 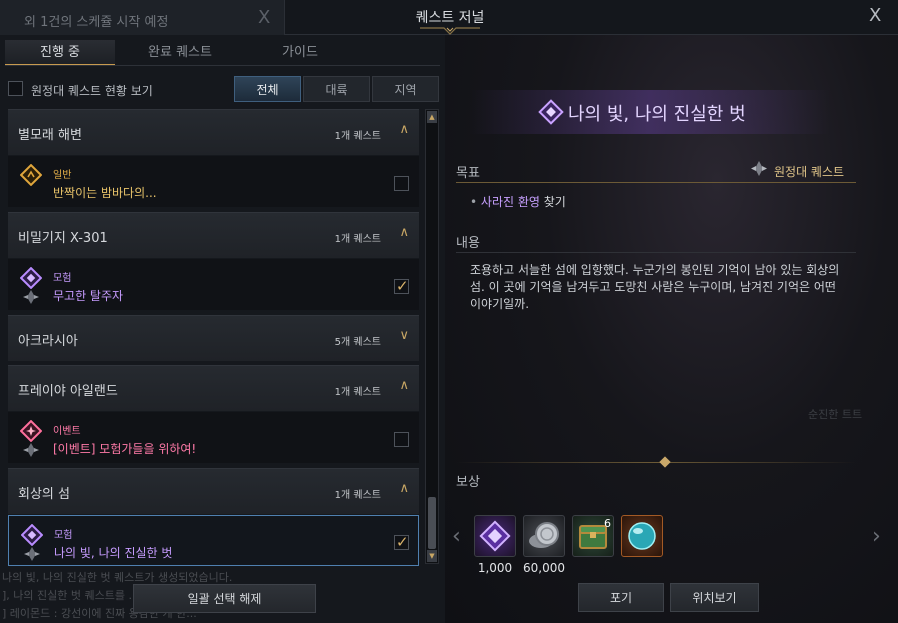 What do you see at coordinates (450, 31) in the screenshot?
I see `title-ornament-icon` at bounding box center [450, 31].